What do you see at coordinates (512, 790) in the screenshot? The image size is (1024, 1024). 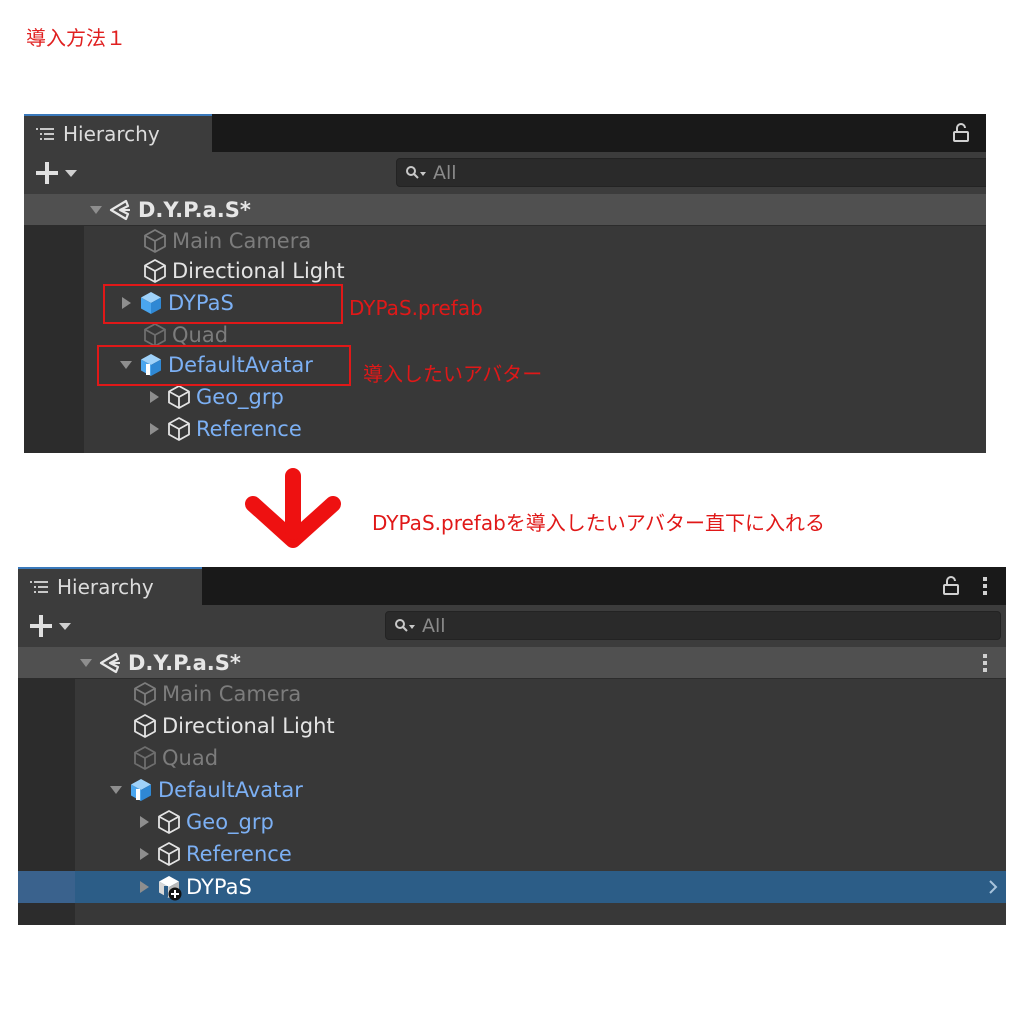 I see `tree-row-defaultavatar: DefaultAvatar` at bounding box center [512, 790].